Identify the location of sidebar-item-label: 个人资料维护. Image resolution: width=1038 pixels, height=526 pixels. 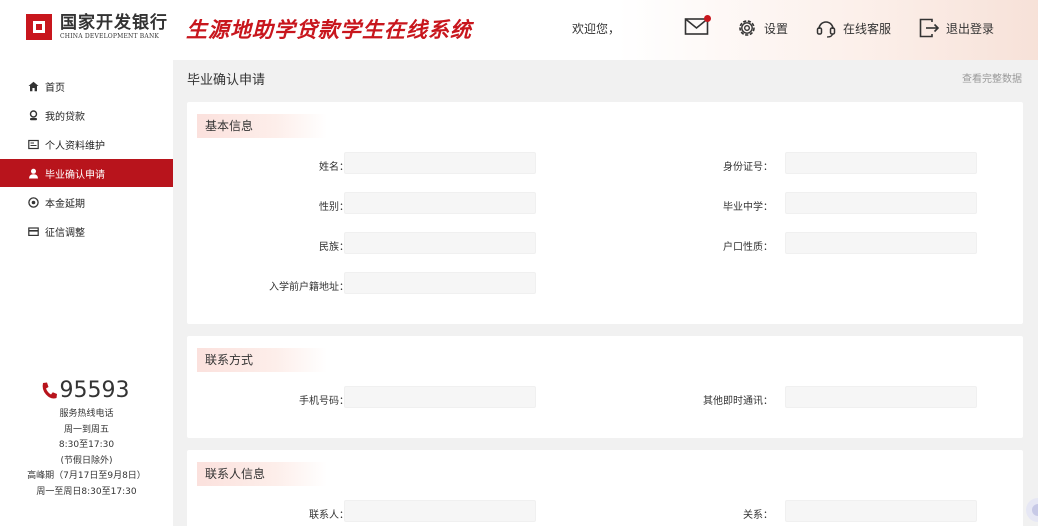
(75, 146).